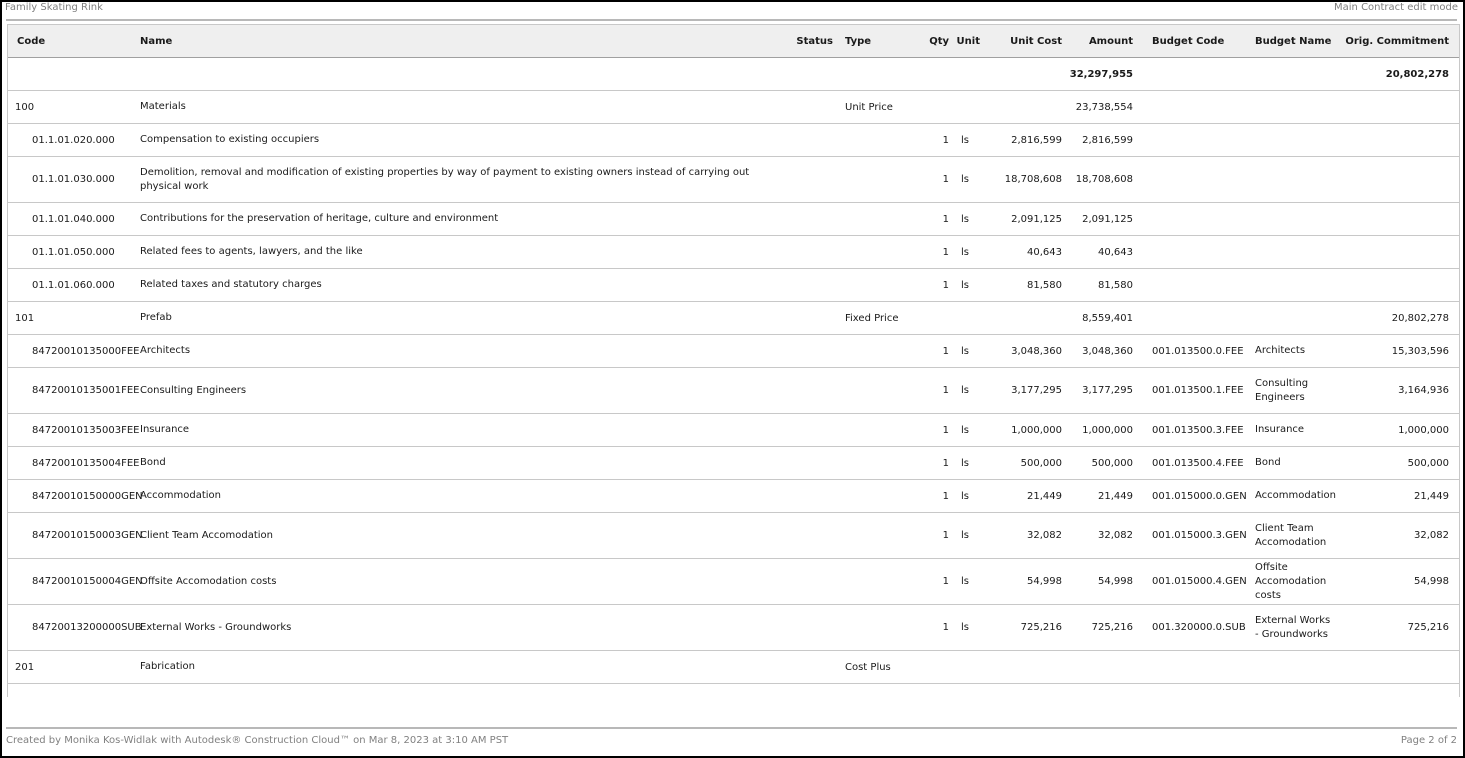 This screenshot has height=758, width=1465. What do you see at coordinates (1097, 74) in the screenshot?
I see `total-amount: 32,297,955` at bounding box center [1097, 74].